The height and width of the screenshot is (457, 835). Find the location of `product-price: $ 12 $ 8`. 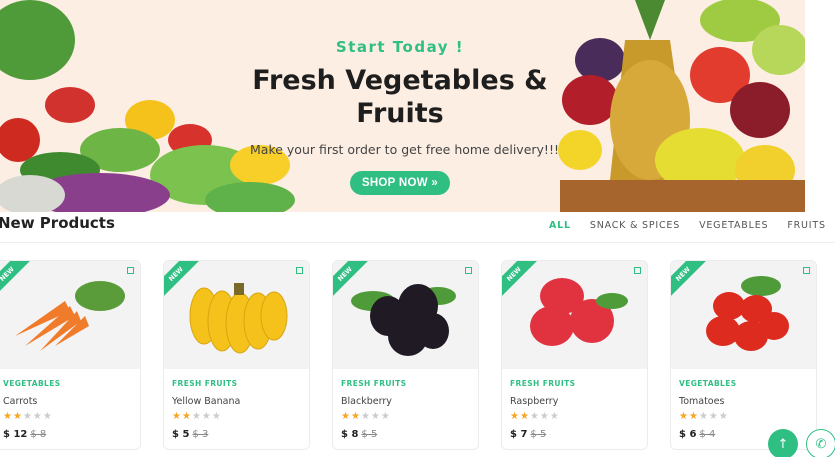

product-price: $ 12 $ 8 is located at coordinates (25, 434).